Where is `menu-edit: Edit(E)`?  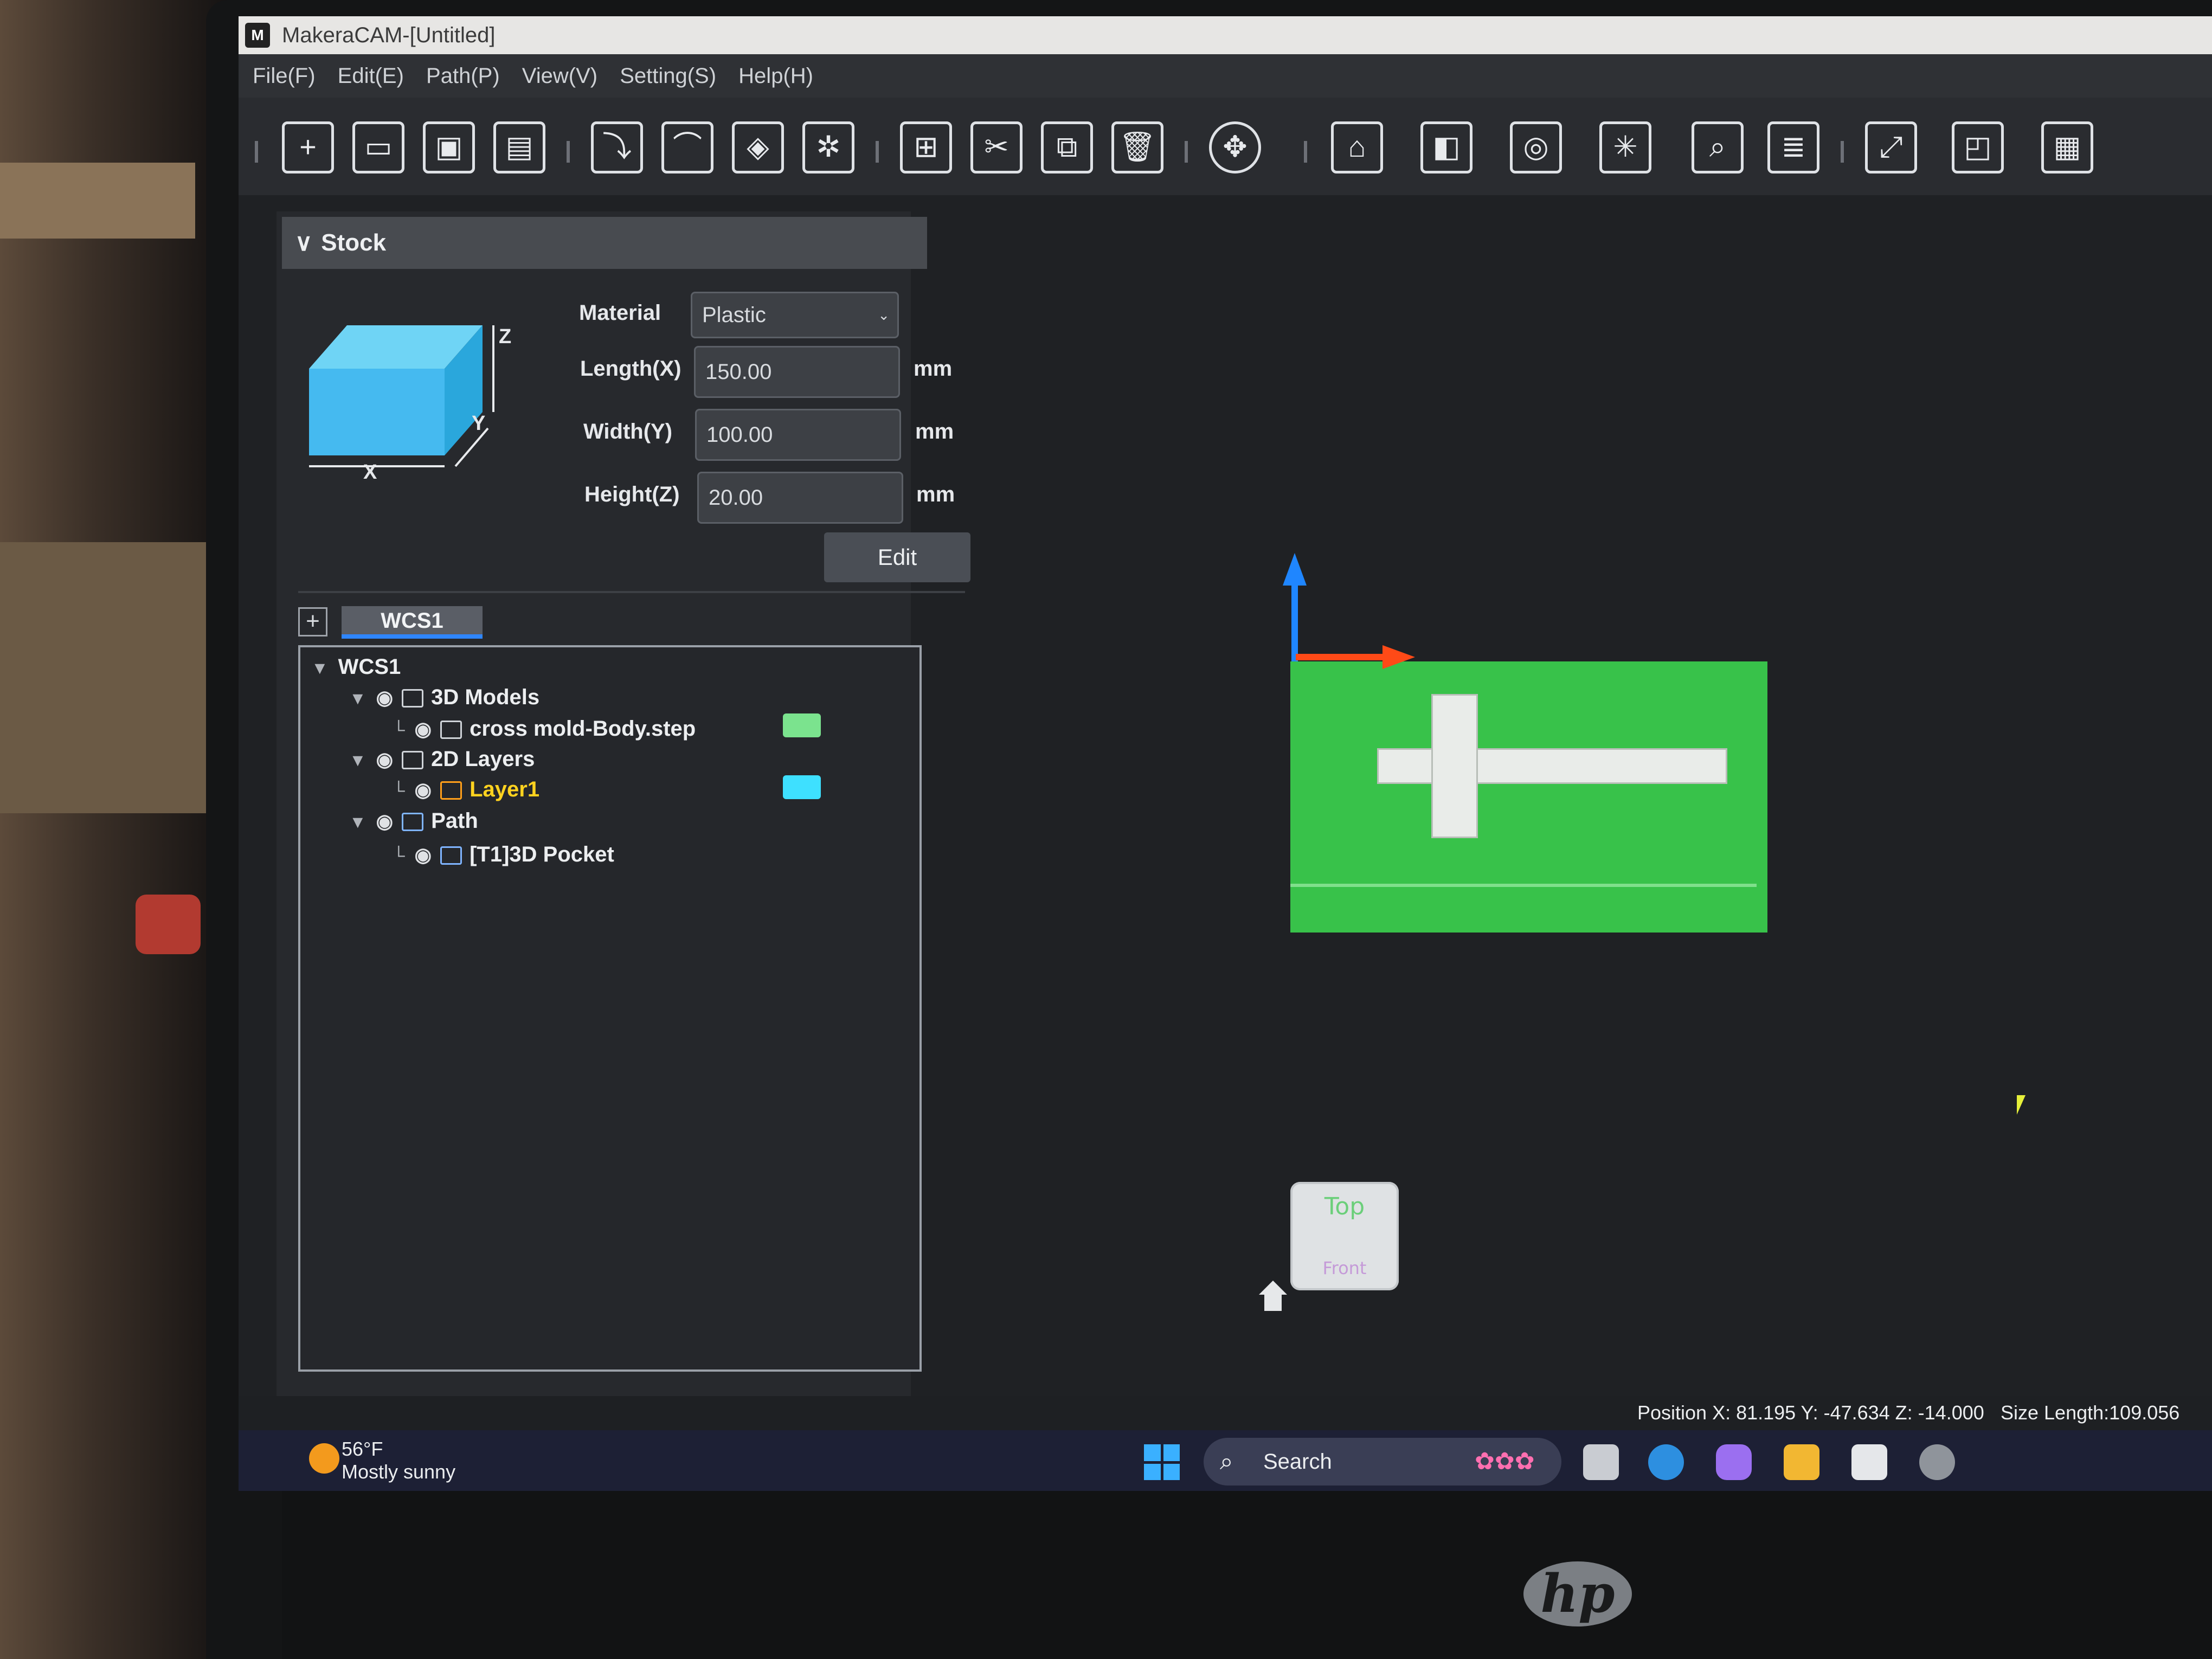 menu-edit: Edit(E) is located at coordinates (371, 76).